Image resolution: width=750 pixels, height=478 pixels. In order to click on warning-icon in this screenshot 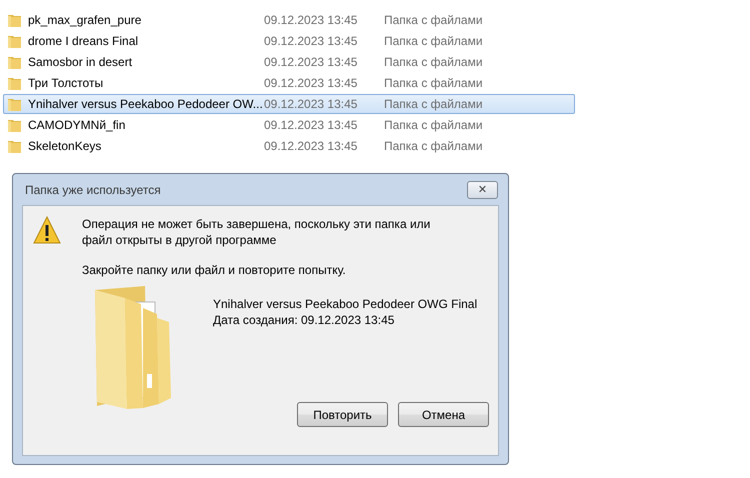, I will do `click(47, 230)`.